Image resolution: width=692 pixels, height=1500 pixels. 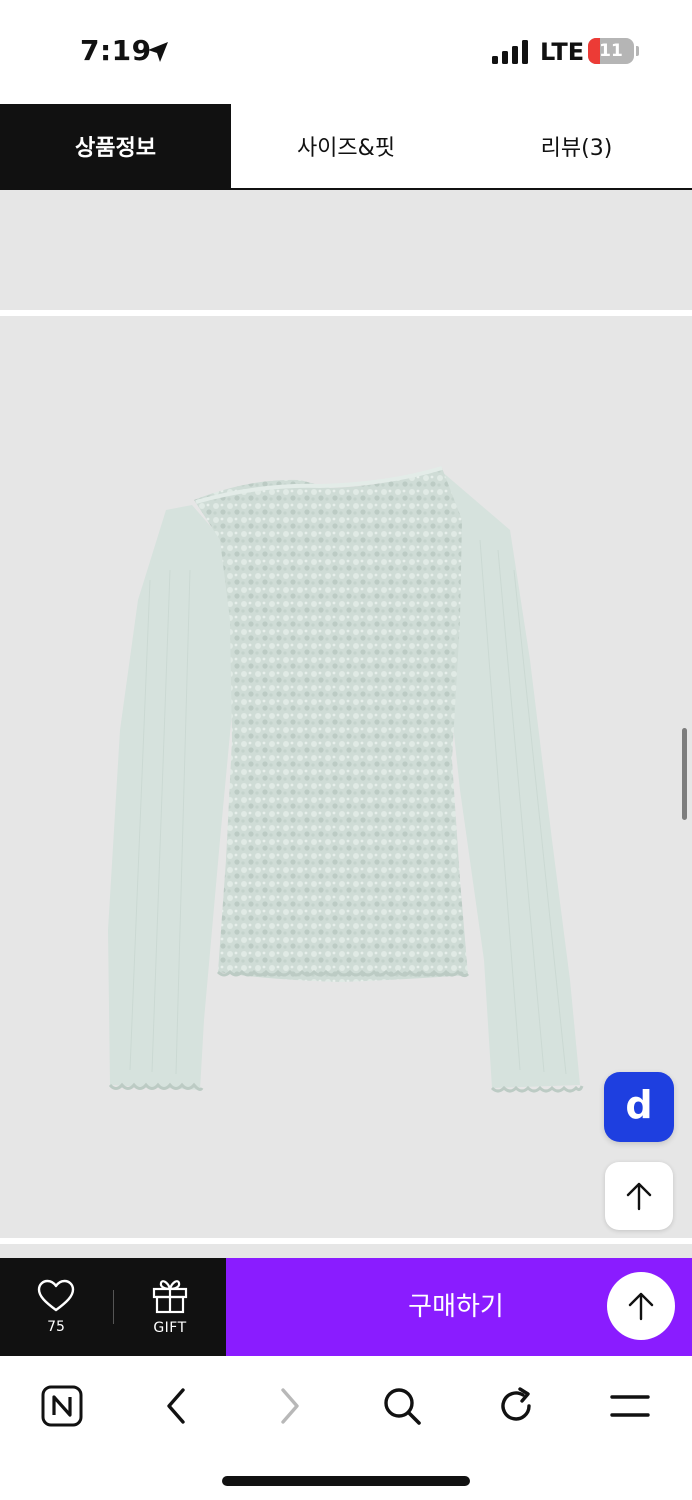 I want to click on scrollbar, so click(x=684, y=774).